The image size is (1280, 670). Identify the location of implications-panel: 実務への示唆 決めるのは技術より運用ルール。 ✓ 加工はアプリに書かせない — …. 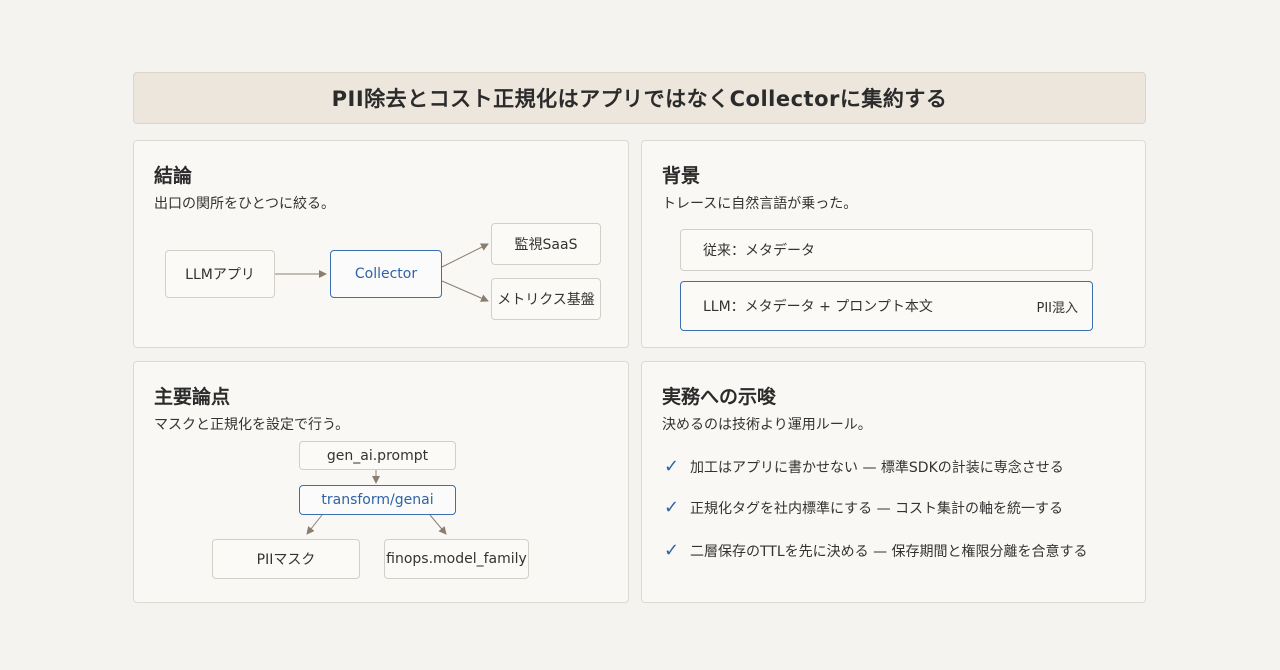
(893, 482).